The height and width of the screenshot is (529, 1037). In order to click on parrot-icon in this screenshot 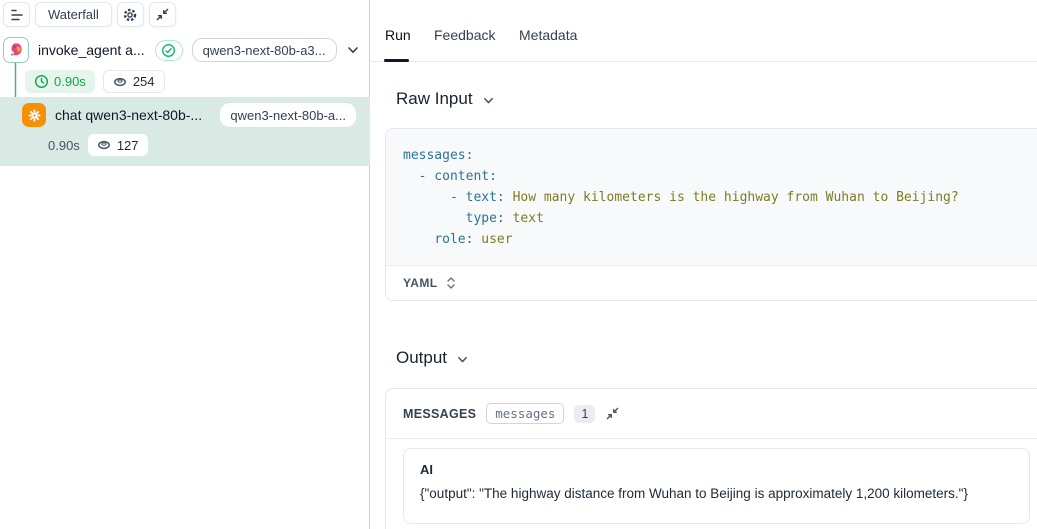, I will do `click(16, 50)`.